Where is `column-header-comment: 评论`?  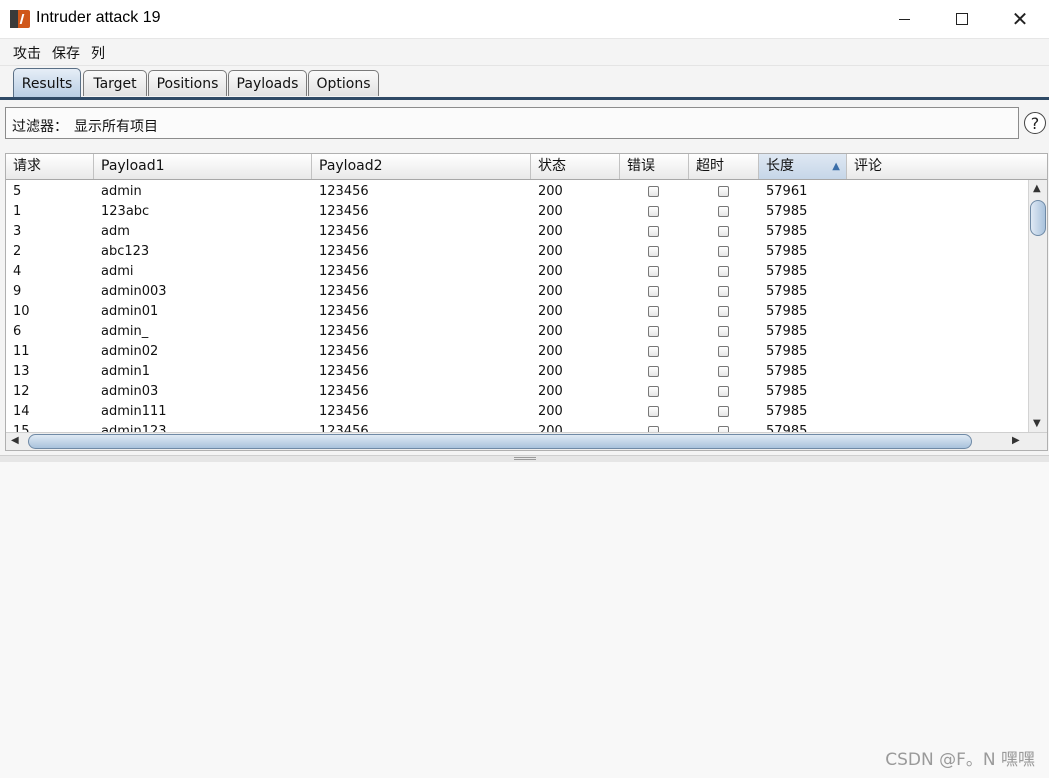 column-header-comment: 评论 is located at coordinates (947, 166).